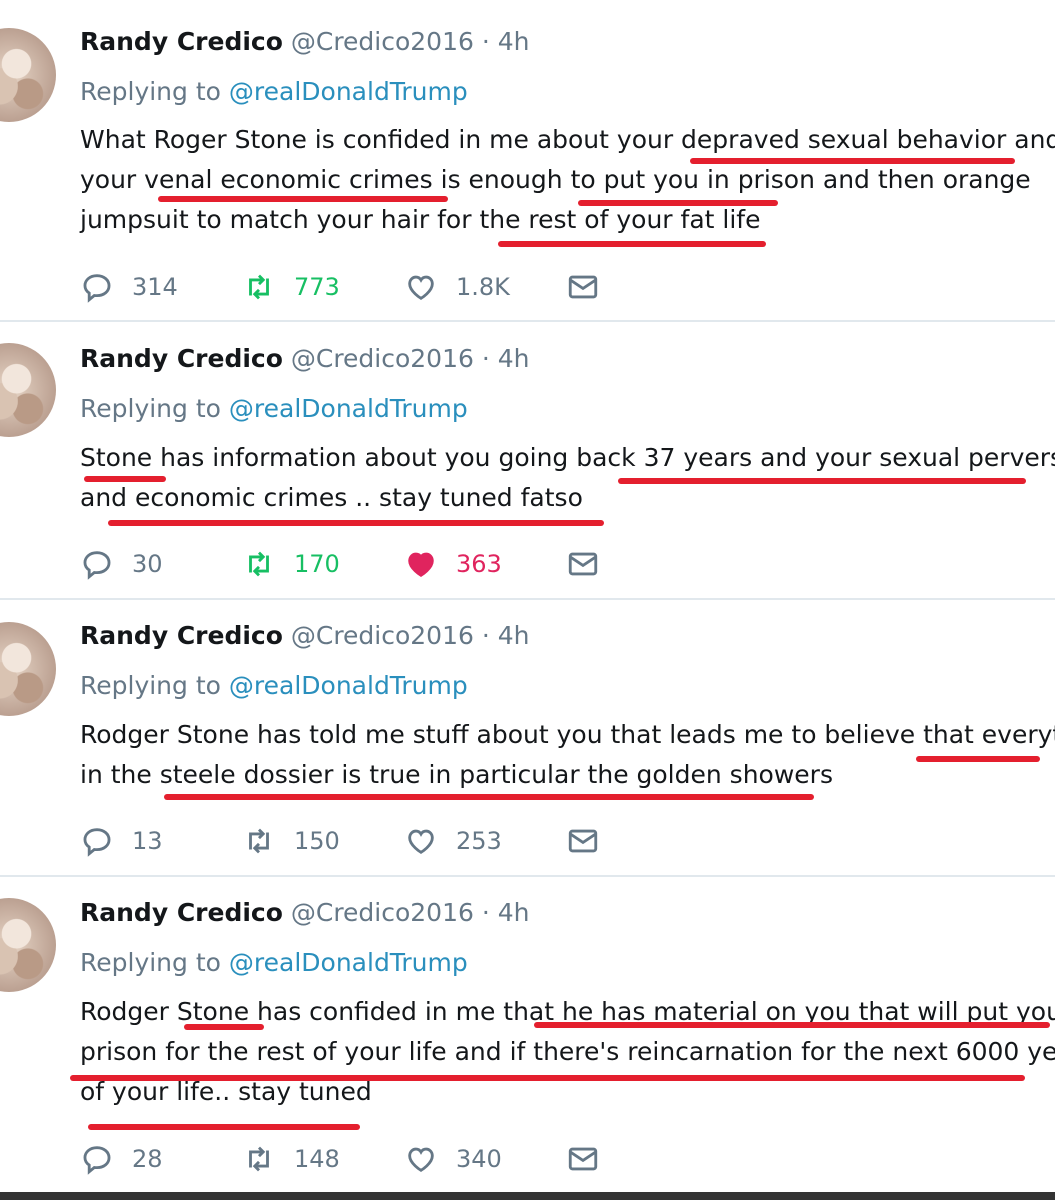  I want to click on reply-button: 30, so click(121, 564).